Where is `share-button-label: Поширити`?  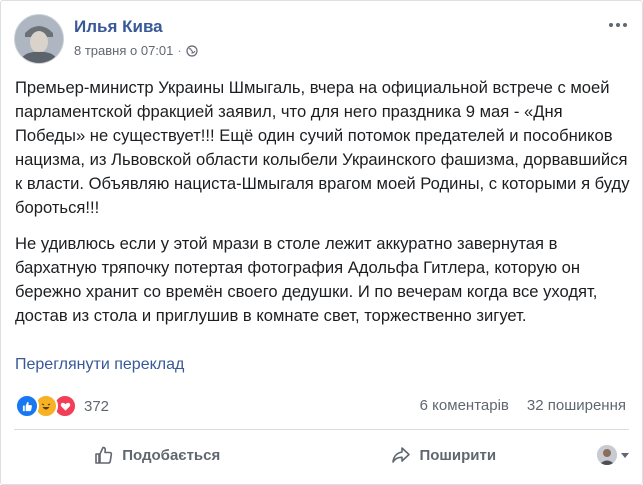 share-button-label: Поширити is located at coordinates (458, 455).